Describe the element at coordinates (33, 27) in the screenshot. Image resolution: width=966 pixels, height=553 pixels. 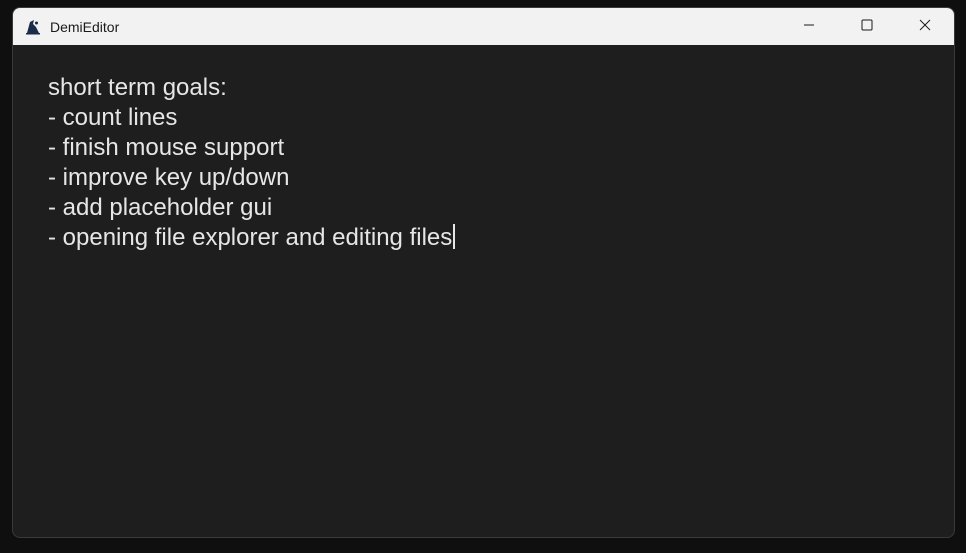
I see `wizard-hat-icon` at that location.